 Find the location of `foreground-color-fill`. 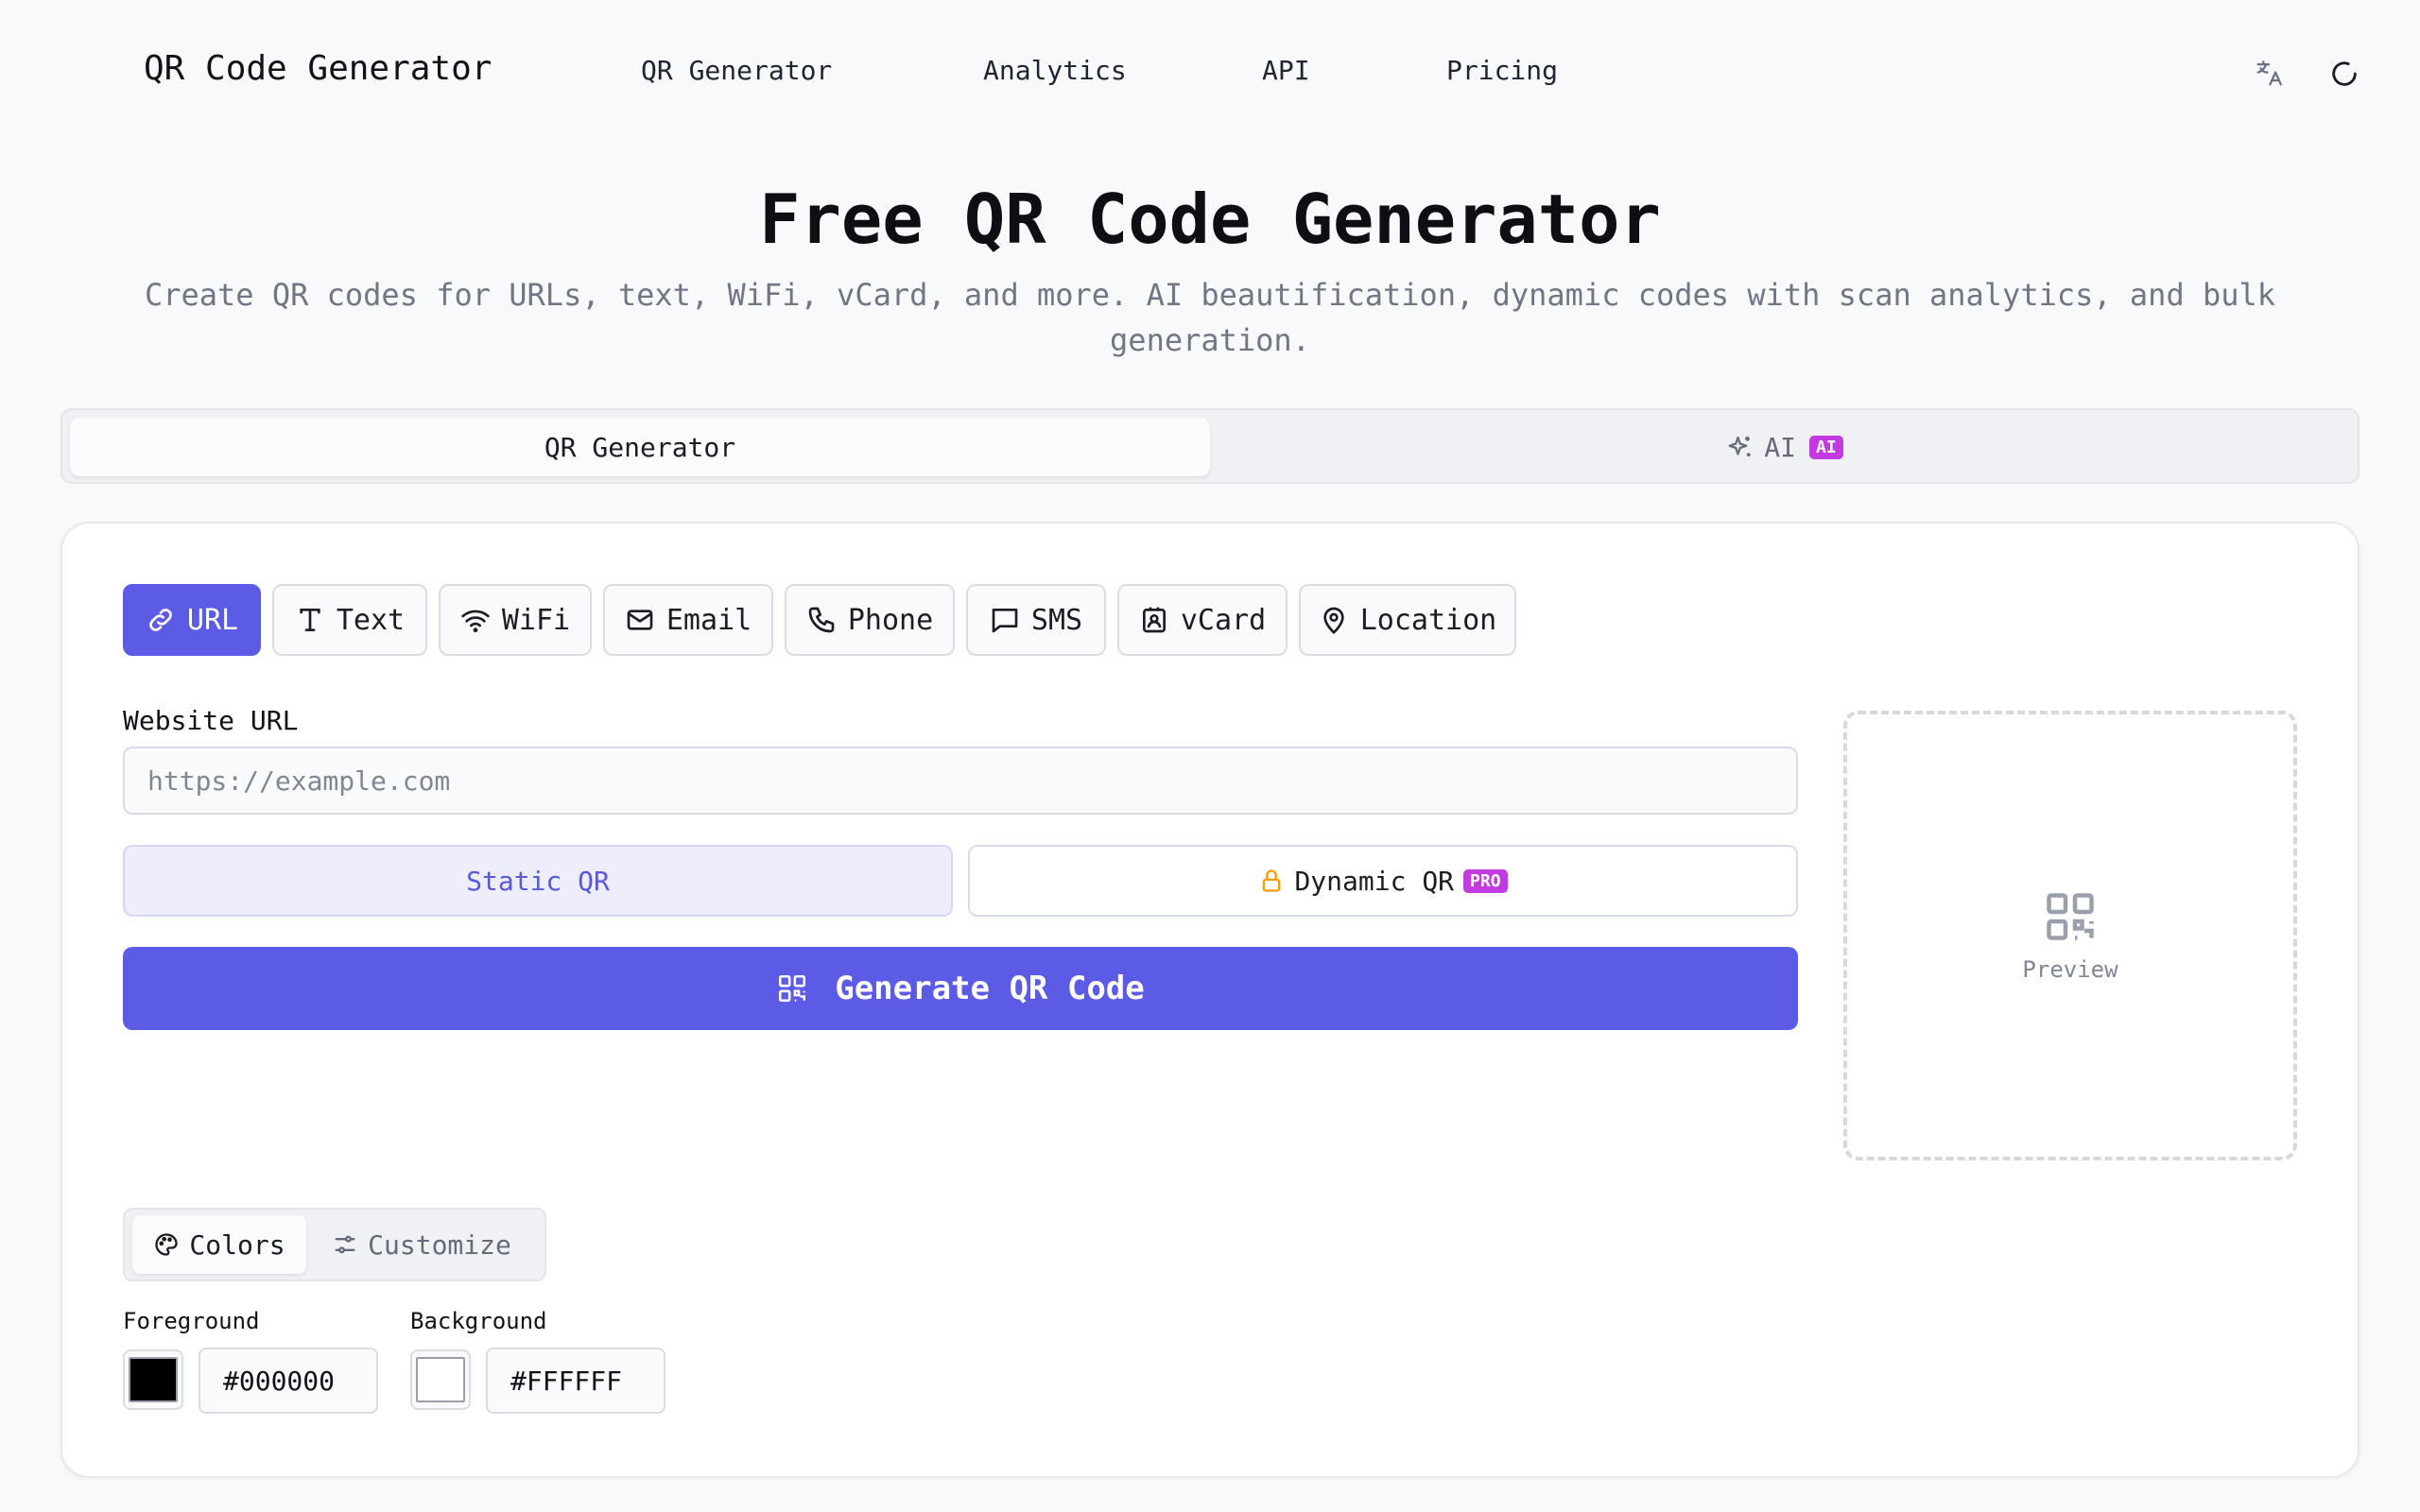

foreground-color-fill is located at coordinates (153, 1379).